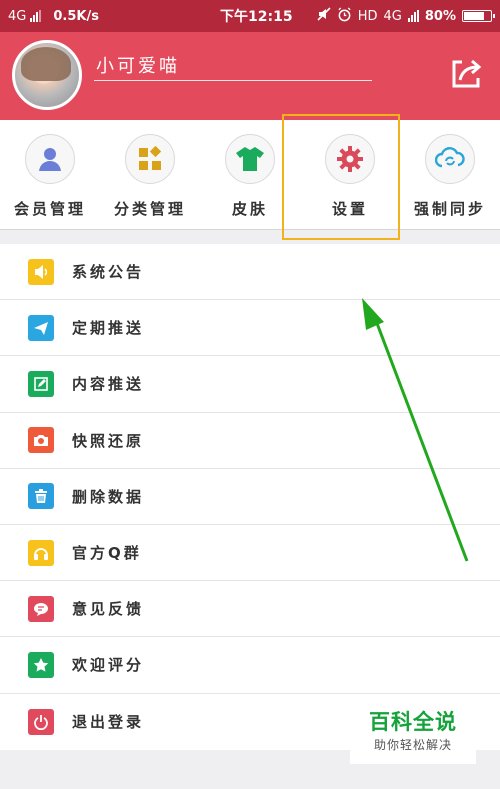 The width and height of the screenshot is (500, 789). What do you see at coordinates (17, 16) in the screenshot?
I see `network-type: 4G` at bounding box center [17, 16].